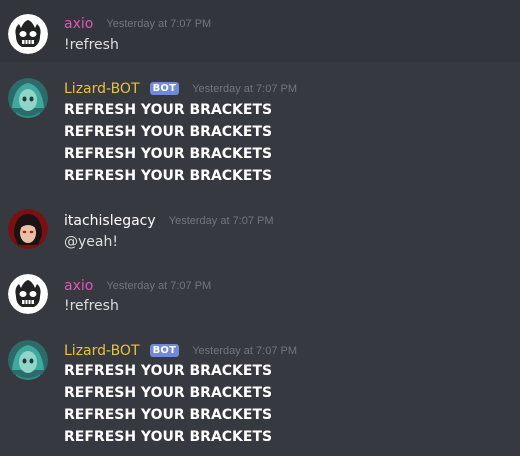 This screenshot has height=456, width=520. What do you see at coordinates (110, 221) in the screenshot?
I see `username: itachislegacy` at bounding box center [110, 221].